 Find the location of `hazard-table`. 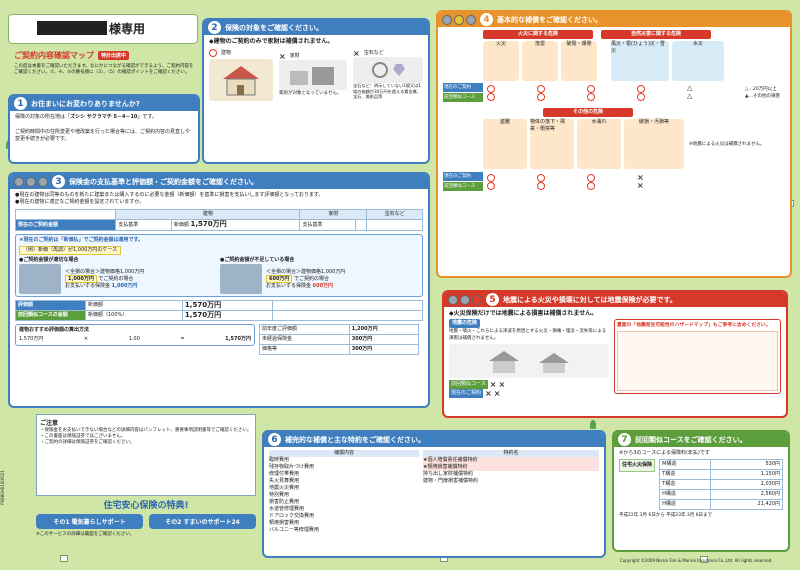

hazard-table is located at coordinates (697, 361).